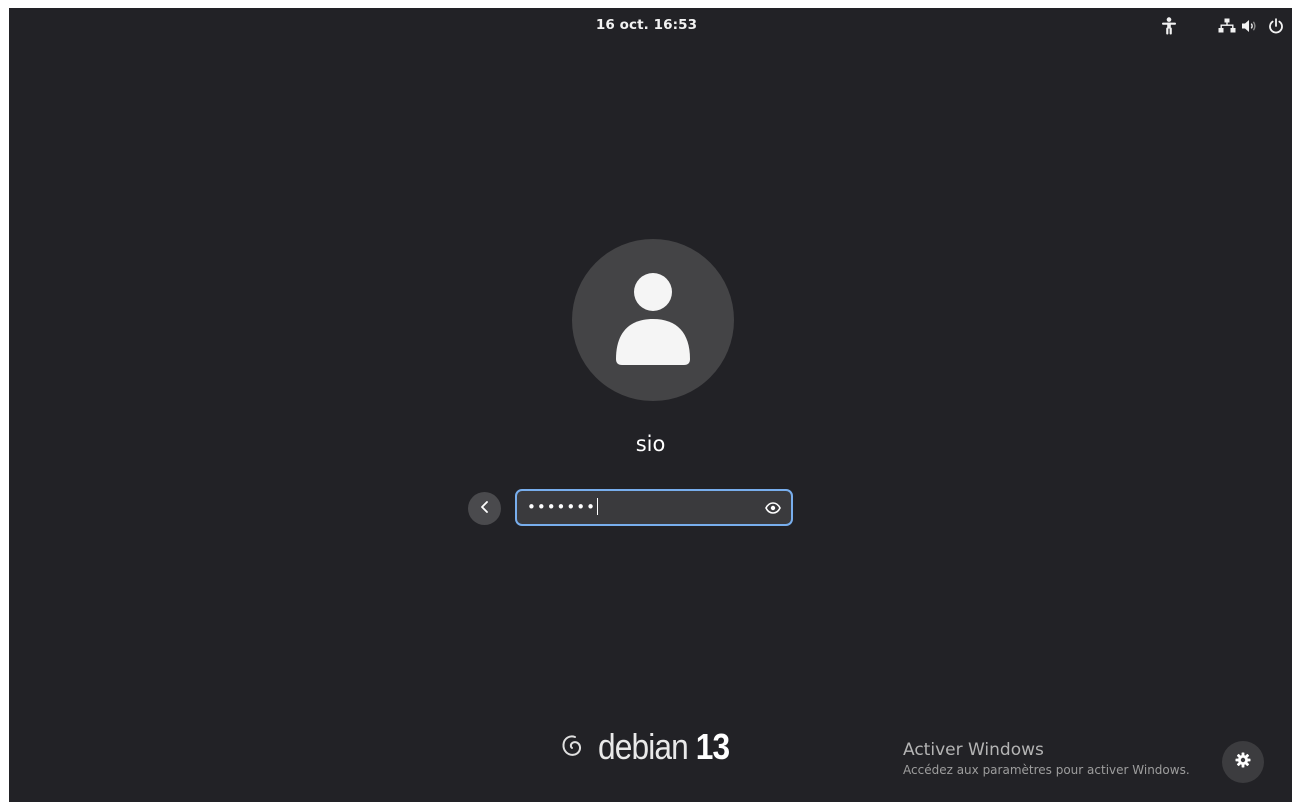  What do you see at coordinates (650, 444) in the screenshot?
I see `username-label: sio` at bounding box center [650, 444].